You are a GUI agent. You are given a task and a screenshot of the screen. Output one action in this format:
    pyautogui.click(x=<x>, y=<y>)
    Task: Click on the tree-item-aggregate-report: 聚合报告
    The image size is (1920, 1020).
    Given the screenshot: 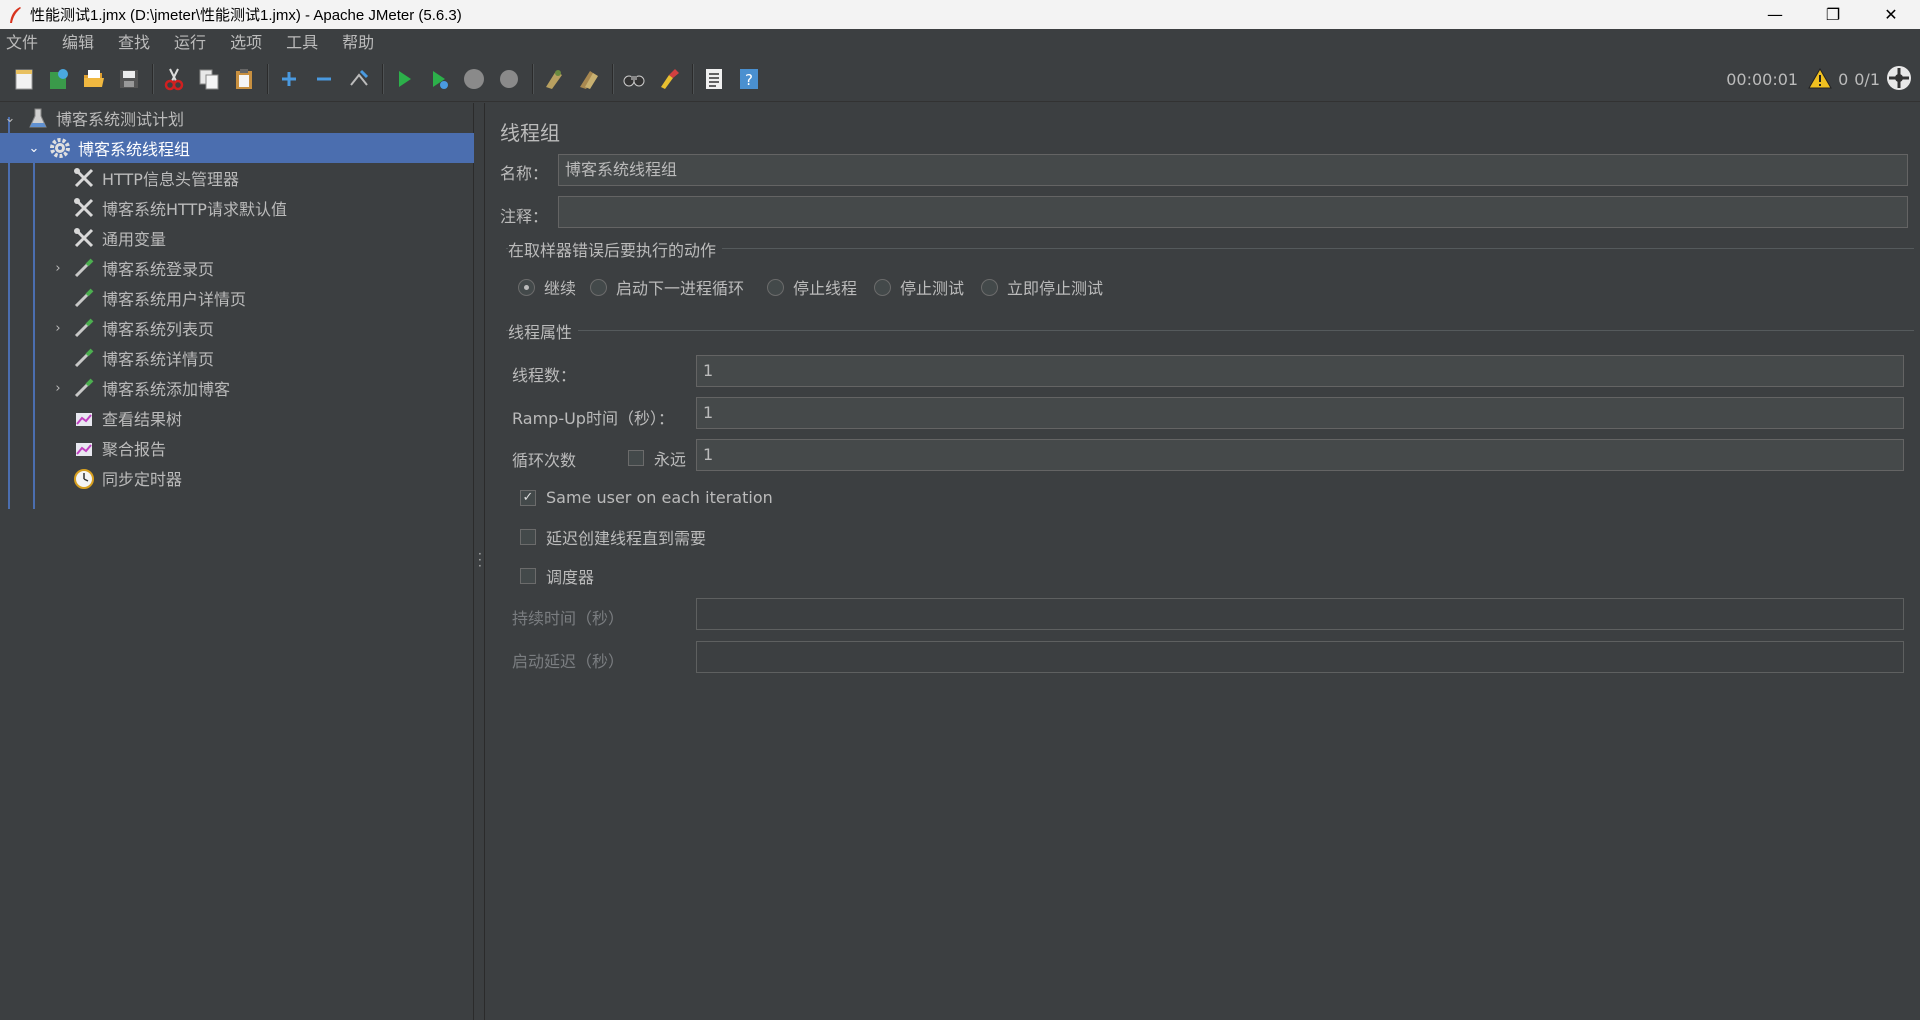 What is the action you would take?
    pyautogui.click(x=237, y=448)
    